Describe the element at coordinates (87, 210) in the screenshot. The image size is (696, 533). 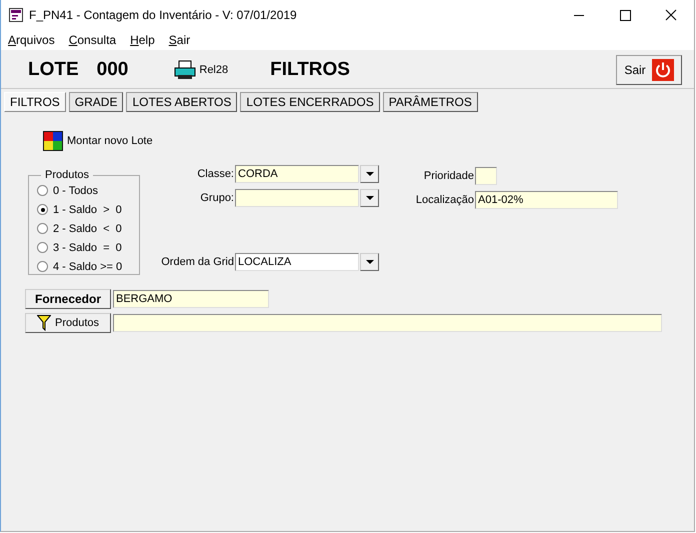
I see `radio-label: 1 - Saldo > 0` at that location.